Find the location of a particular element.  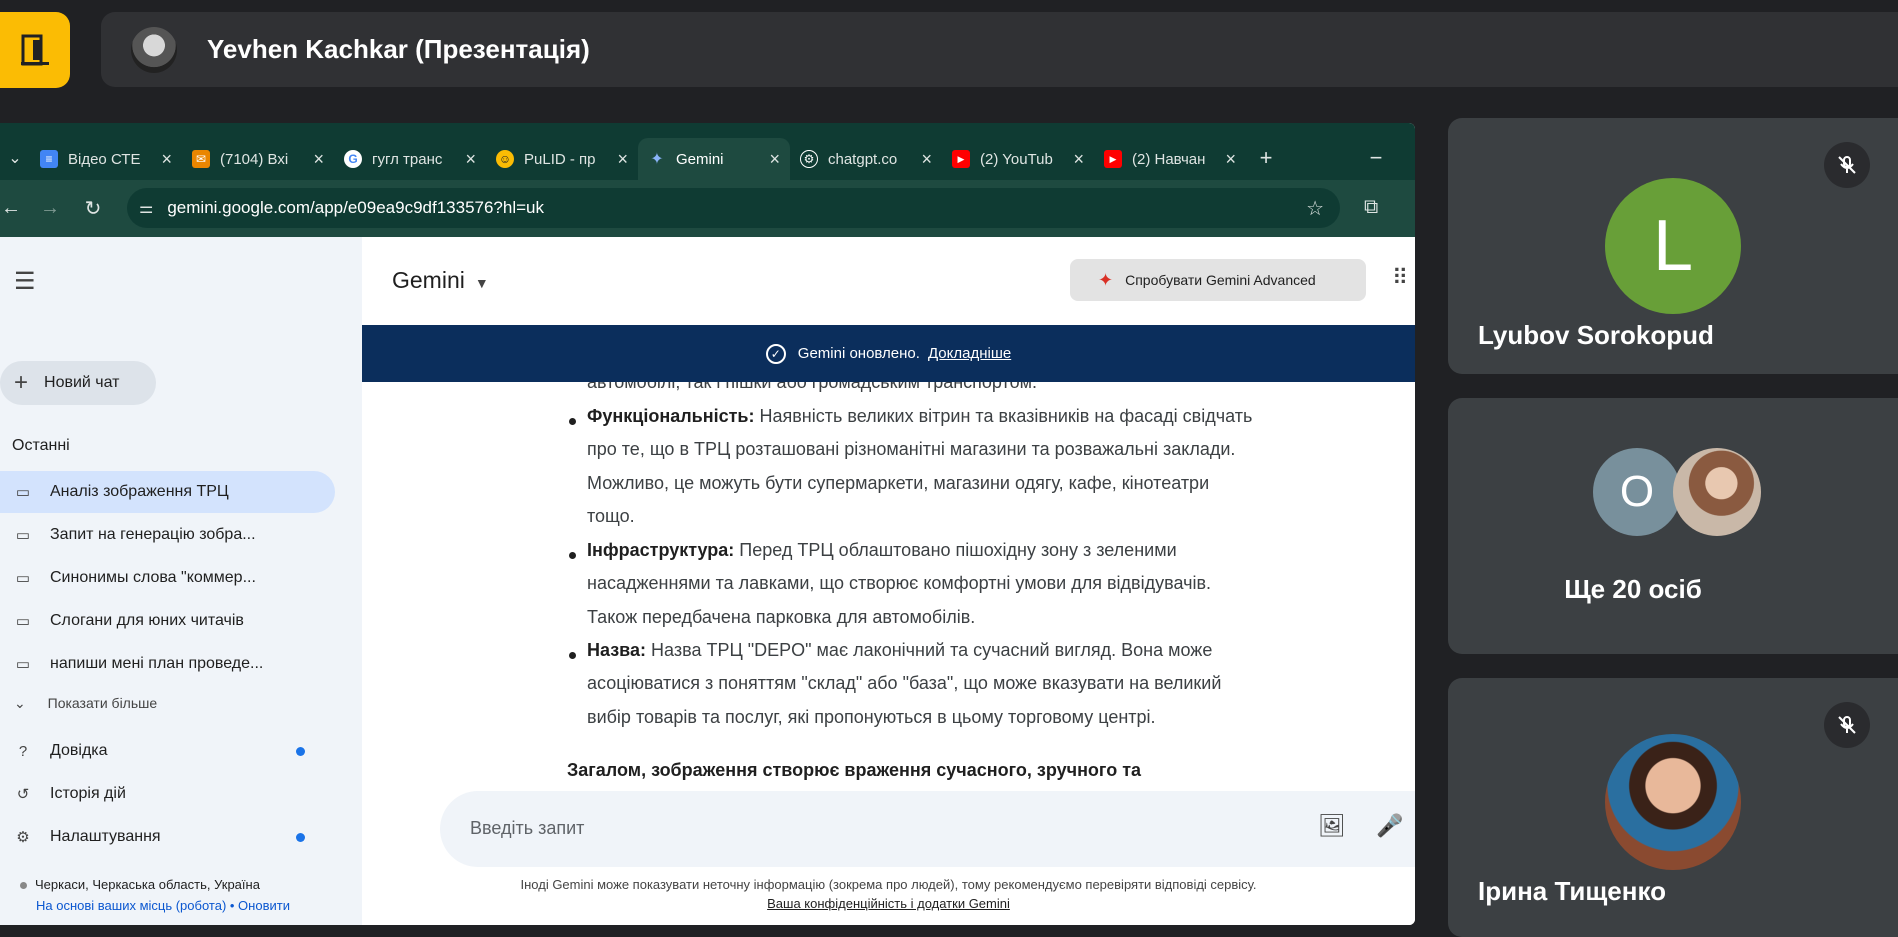

site-settings-icon: ⚌ is located at coordinates (146, 208).